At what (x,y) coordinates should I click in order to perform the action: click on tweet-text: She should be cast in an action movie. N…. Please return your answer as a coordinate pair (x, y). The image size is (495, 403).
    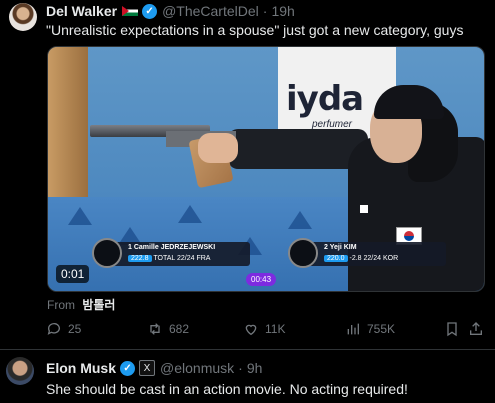
    Looking at the image, I should click on (227, 389).